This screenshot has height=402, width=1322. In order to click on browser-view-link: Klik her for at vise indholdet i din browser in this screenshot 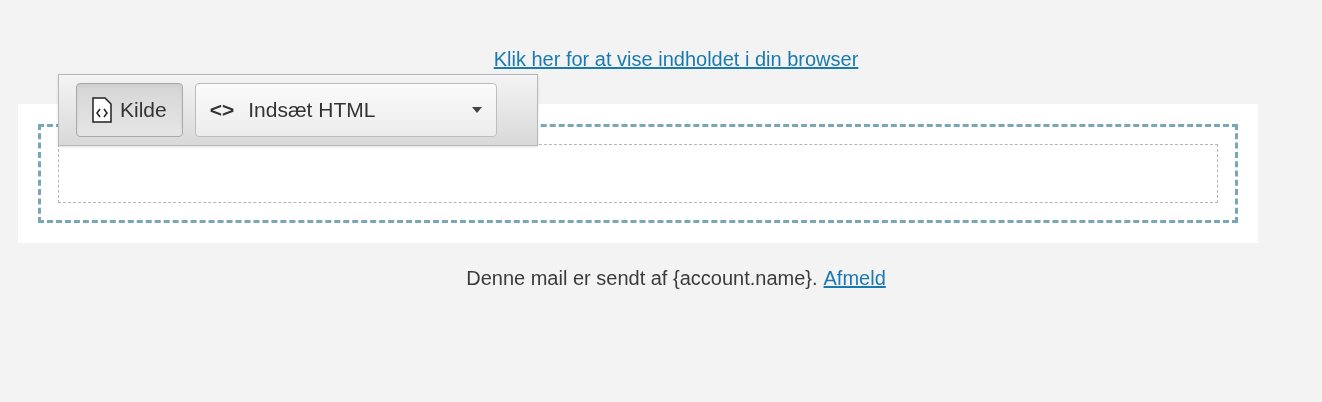, I will do `click(676, 59)`.